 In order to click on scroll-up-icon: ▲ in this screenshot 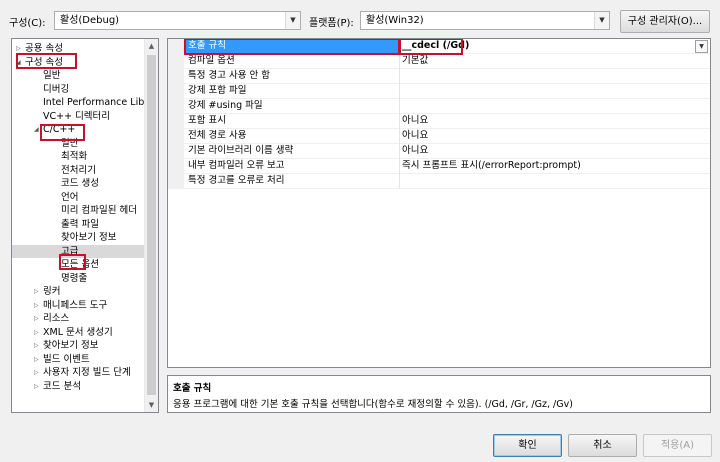, I will do `click(151, 46)`.